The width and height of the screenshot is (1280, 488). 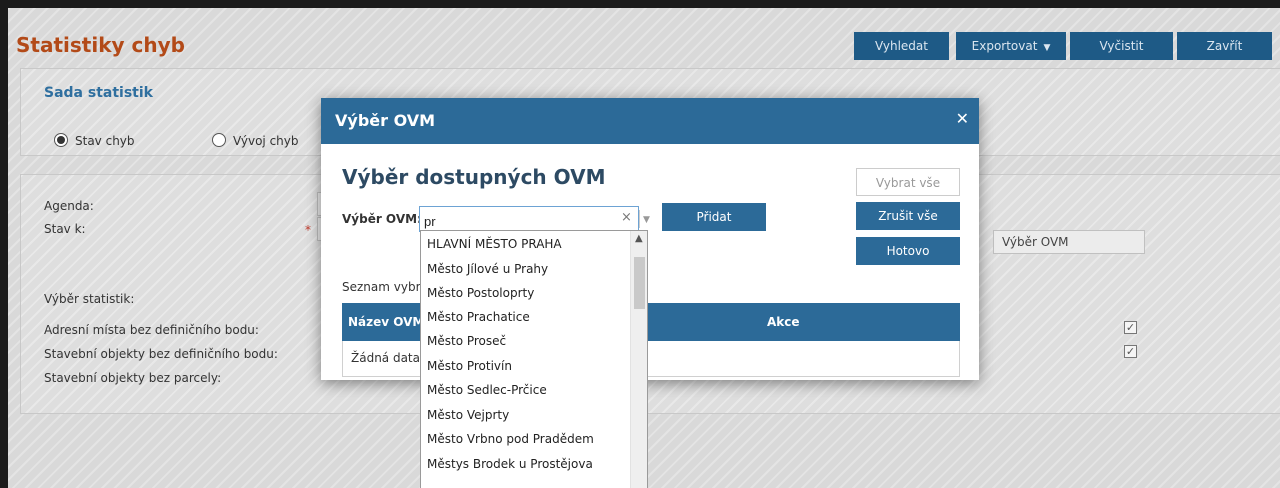 I want to click on list-item: Město Proseč, so click(x=466, y=341).